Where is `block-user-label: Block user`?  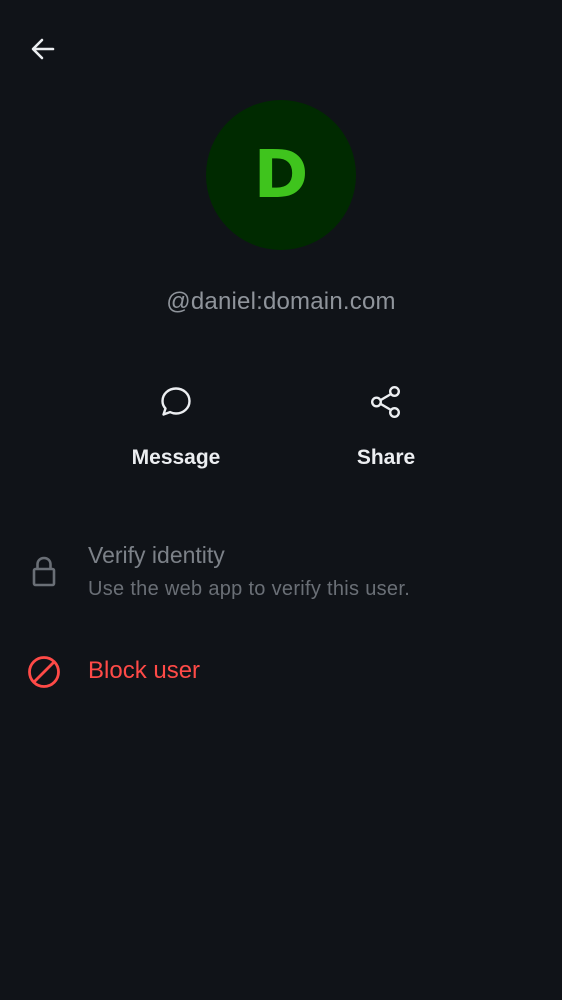
block-user-label: Block user is located at coordinates (144, 670).